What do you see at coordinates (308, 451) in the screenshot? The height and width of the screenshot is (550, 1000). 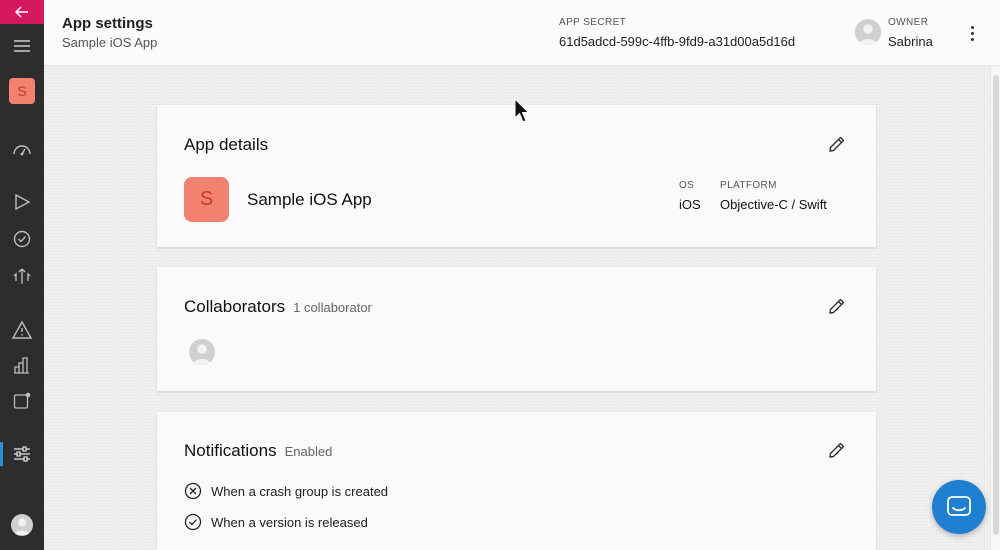 I see `notifications-status: Enabled` at bounding box center [308, 451].